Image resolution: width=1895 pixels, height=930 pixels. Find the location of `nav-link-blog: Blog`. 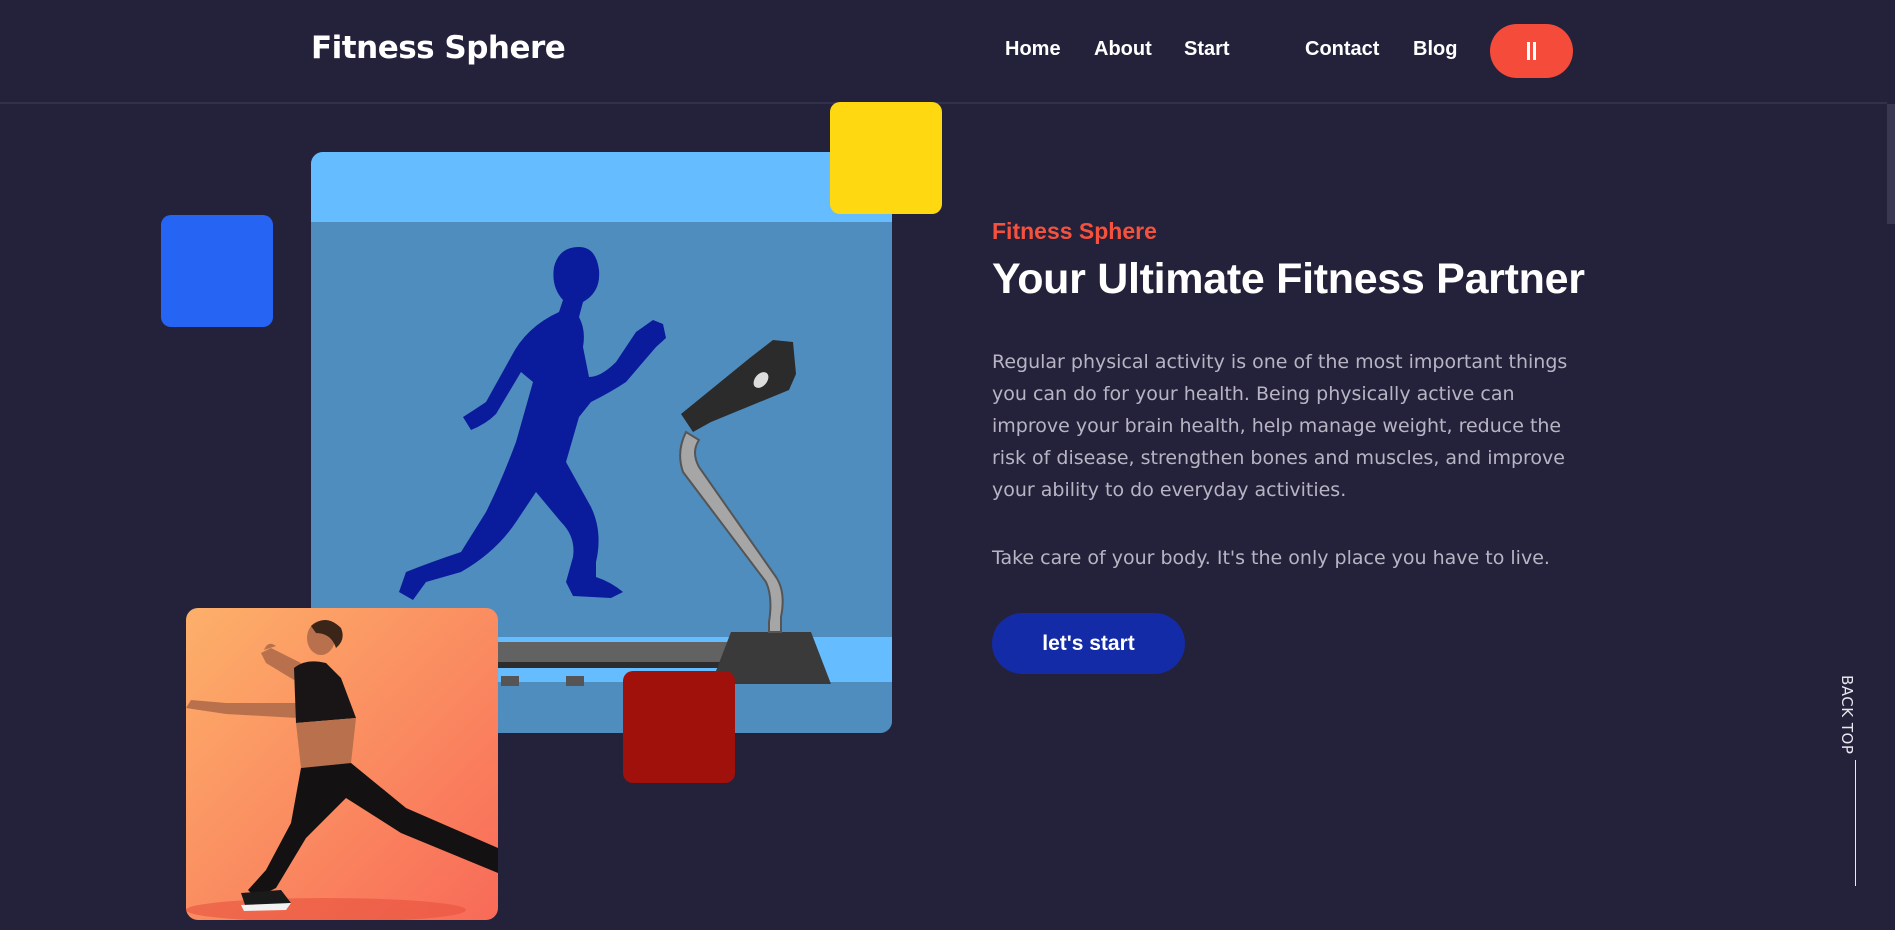

nav-link-blog: Blog is located at coordinates (1435, 49).